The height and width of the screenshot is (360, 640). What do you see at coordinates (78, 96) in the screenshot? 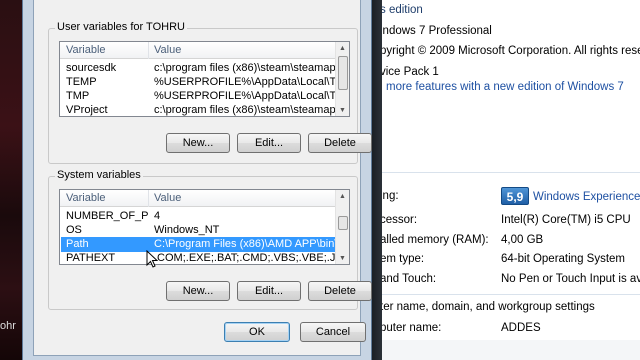
I see `var-name: TMP` at bounding box center [78, 96].